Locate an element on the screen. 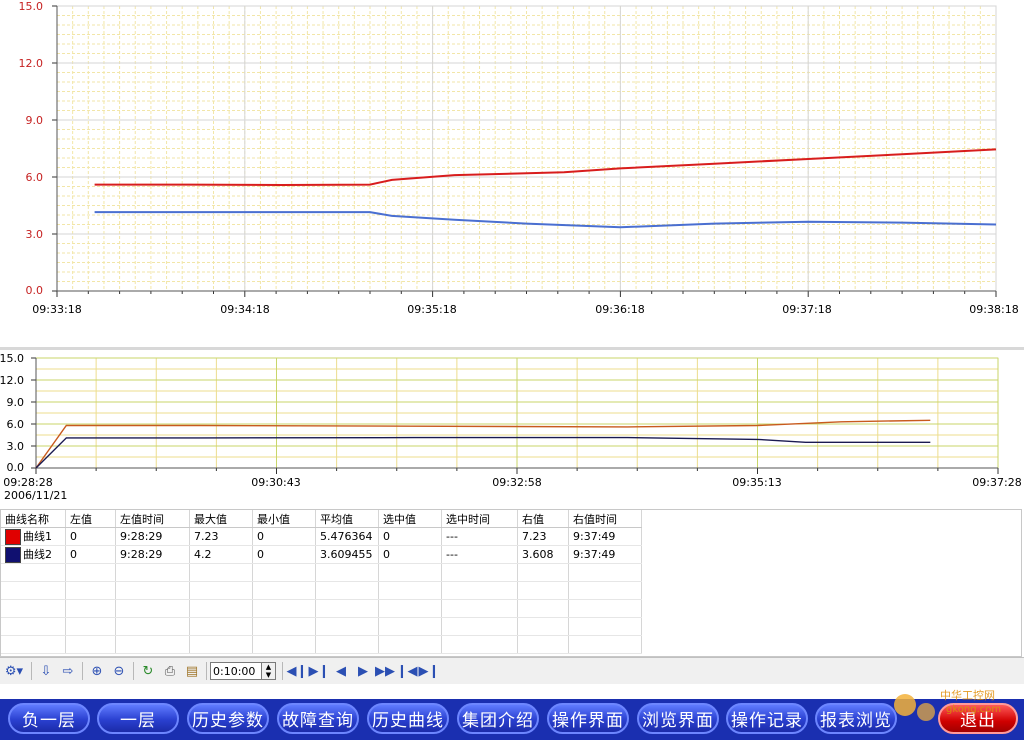  col-header: 最大值 is located at coordinates (221, 519).